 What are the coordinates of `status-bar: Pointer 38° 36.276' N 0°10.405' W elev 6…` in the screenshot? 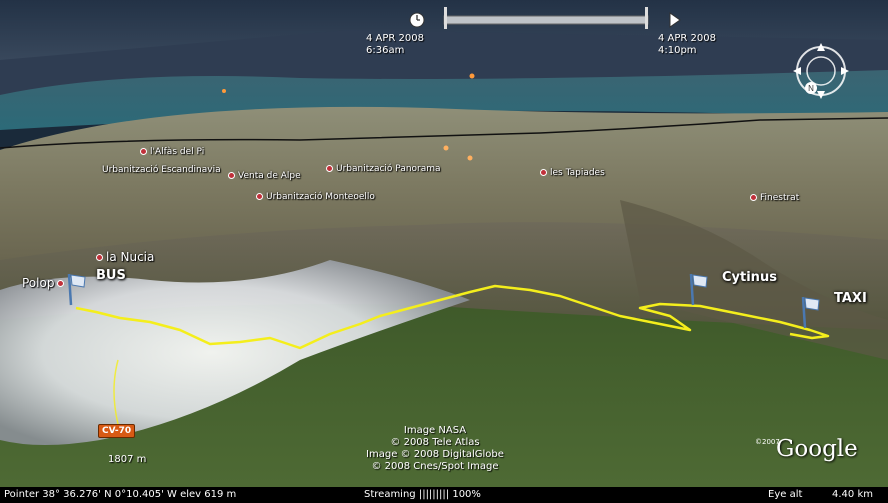 It's located at (444, 495).